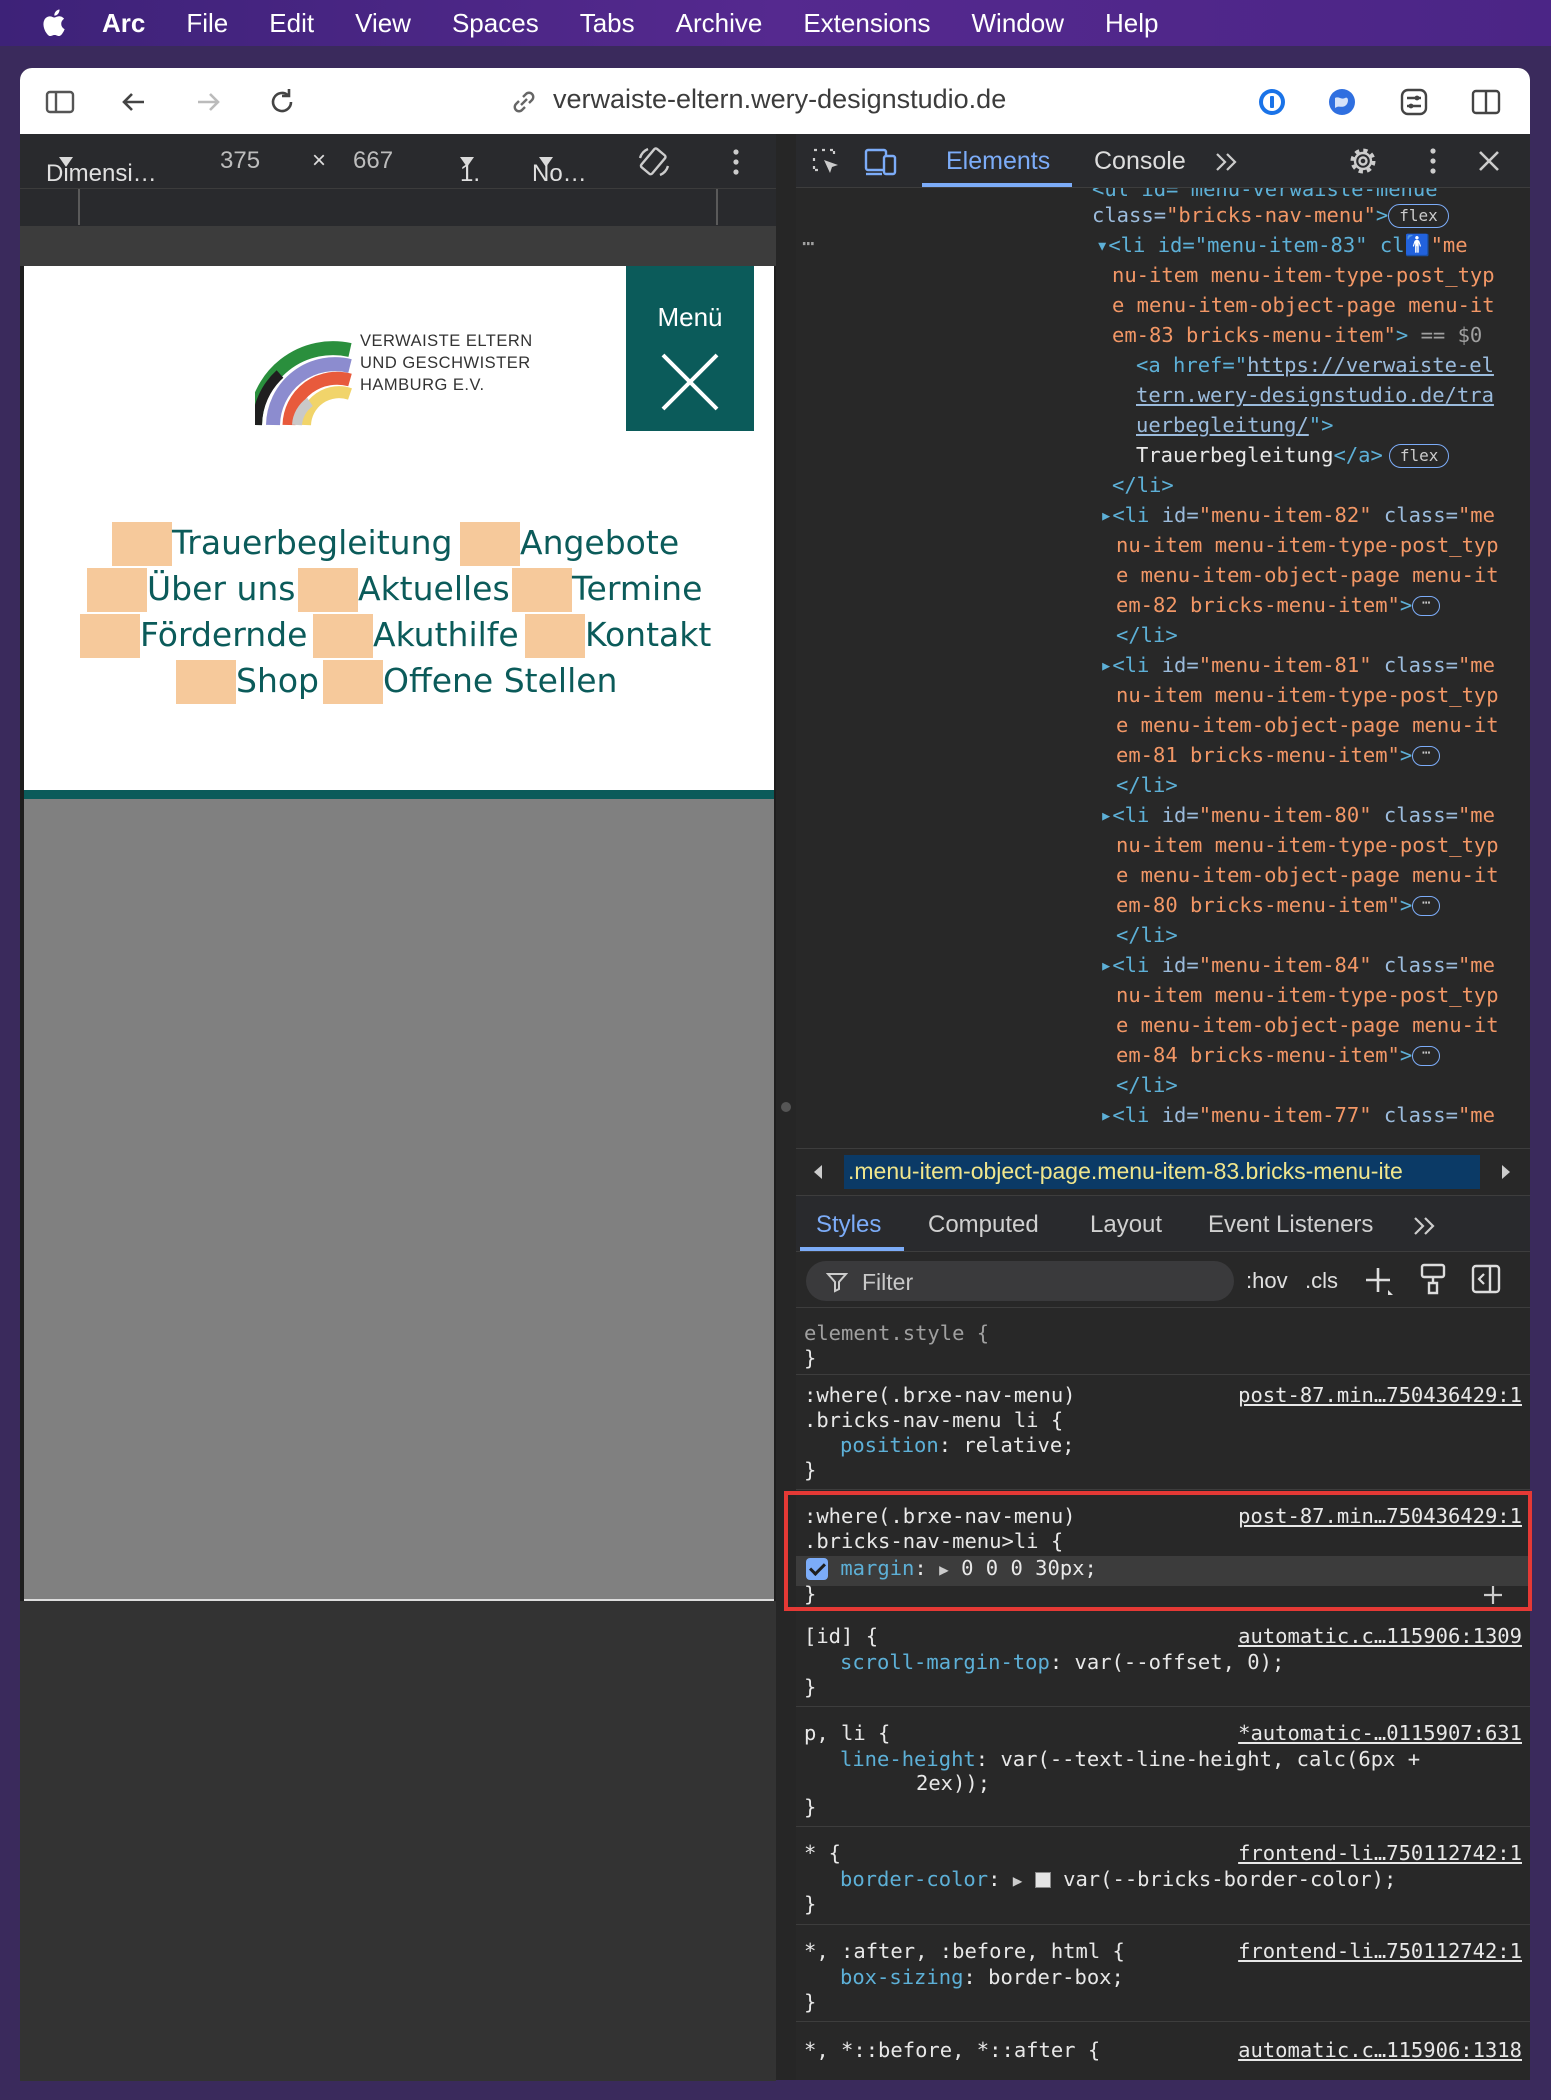  Describe the element at coordinates (446, 634) in the screenshot. I see `nav-link-akuthilfe: Akuthilfe` at that location.